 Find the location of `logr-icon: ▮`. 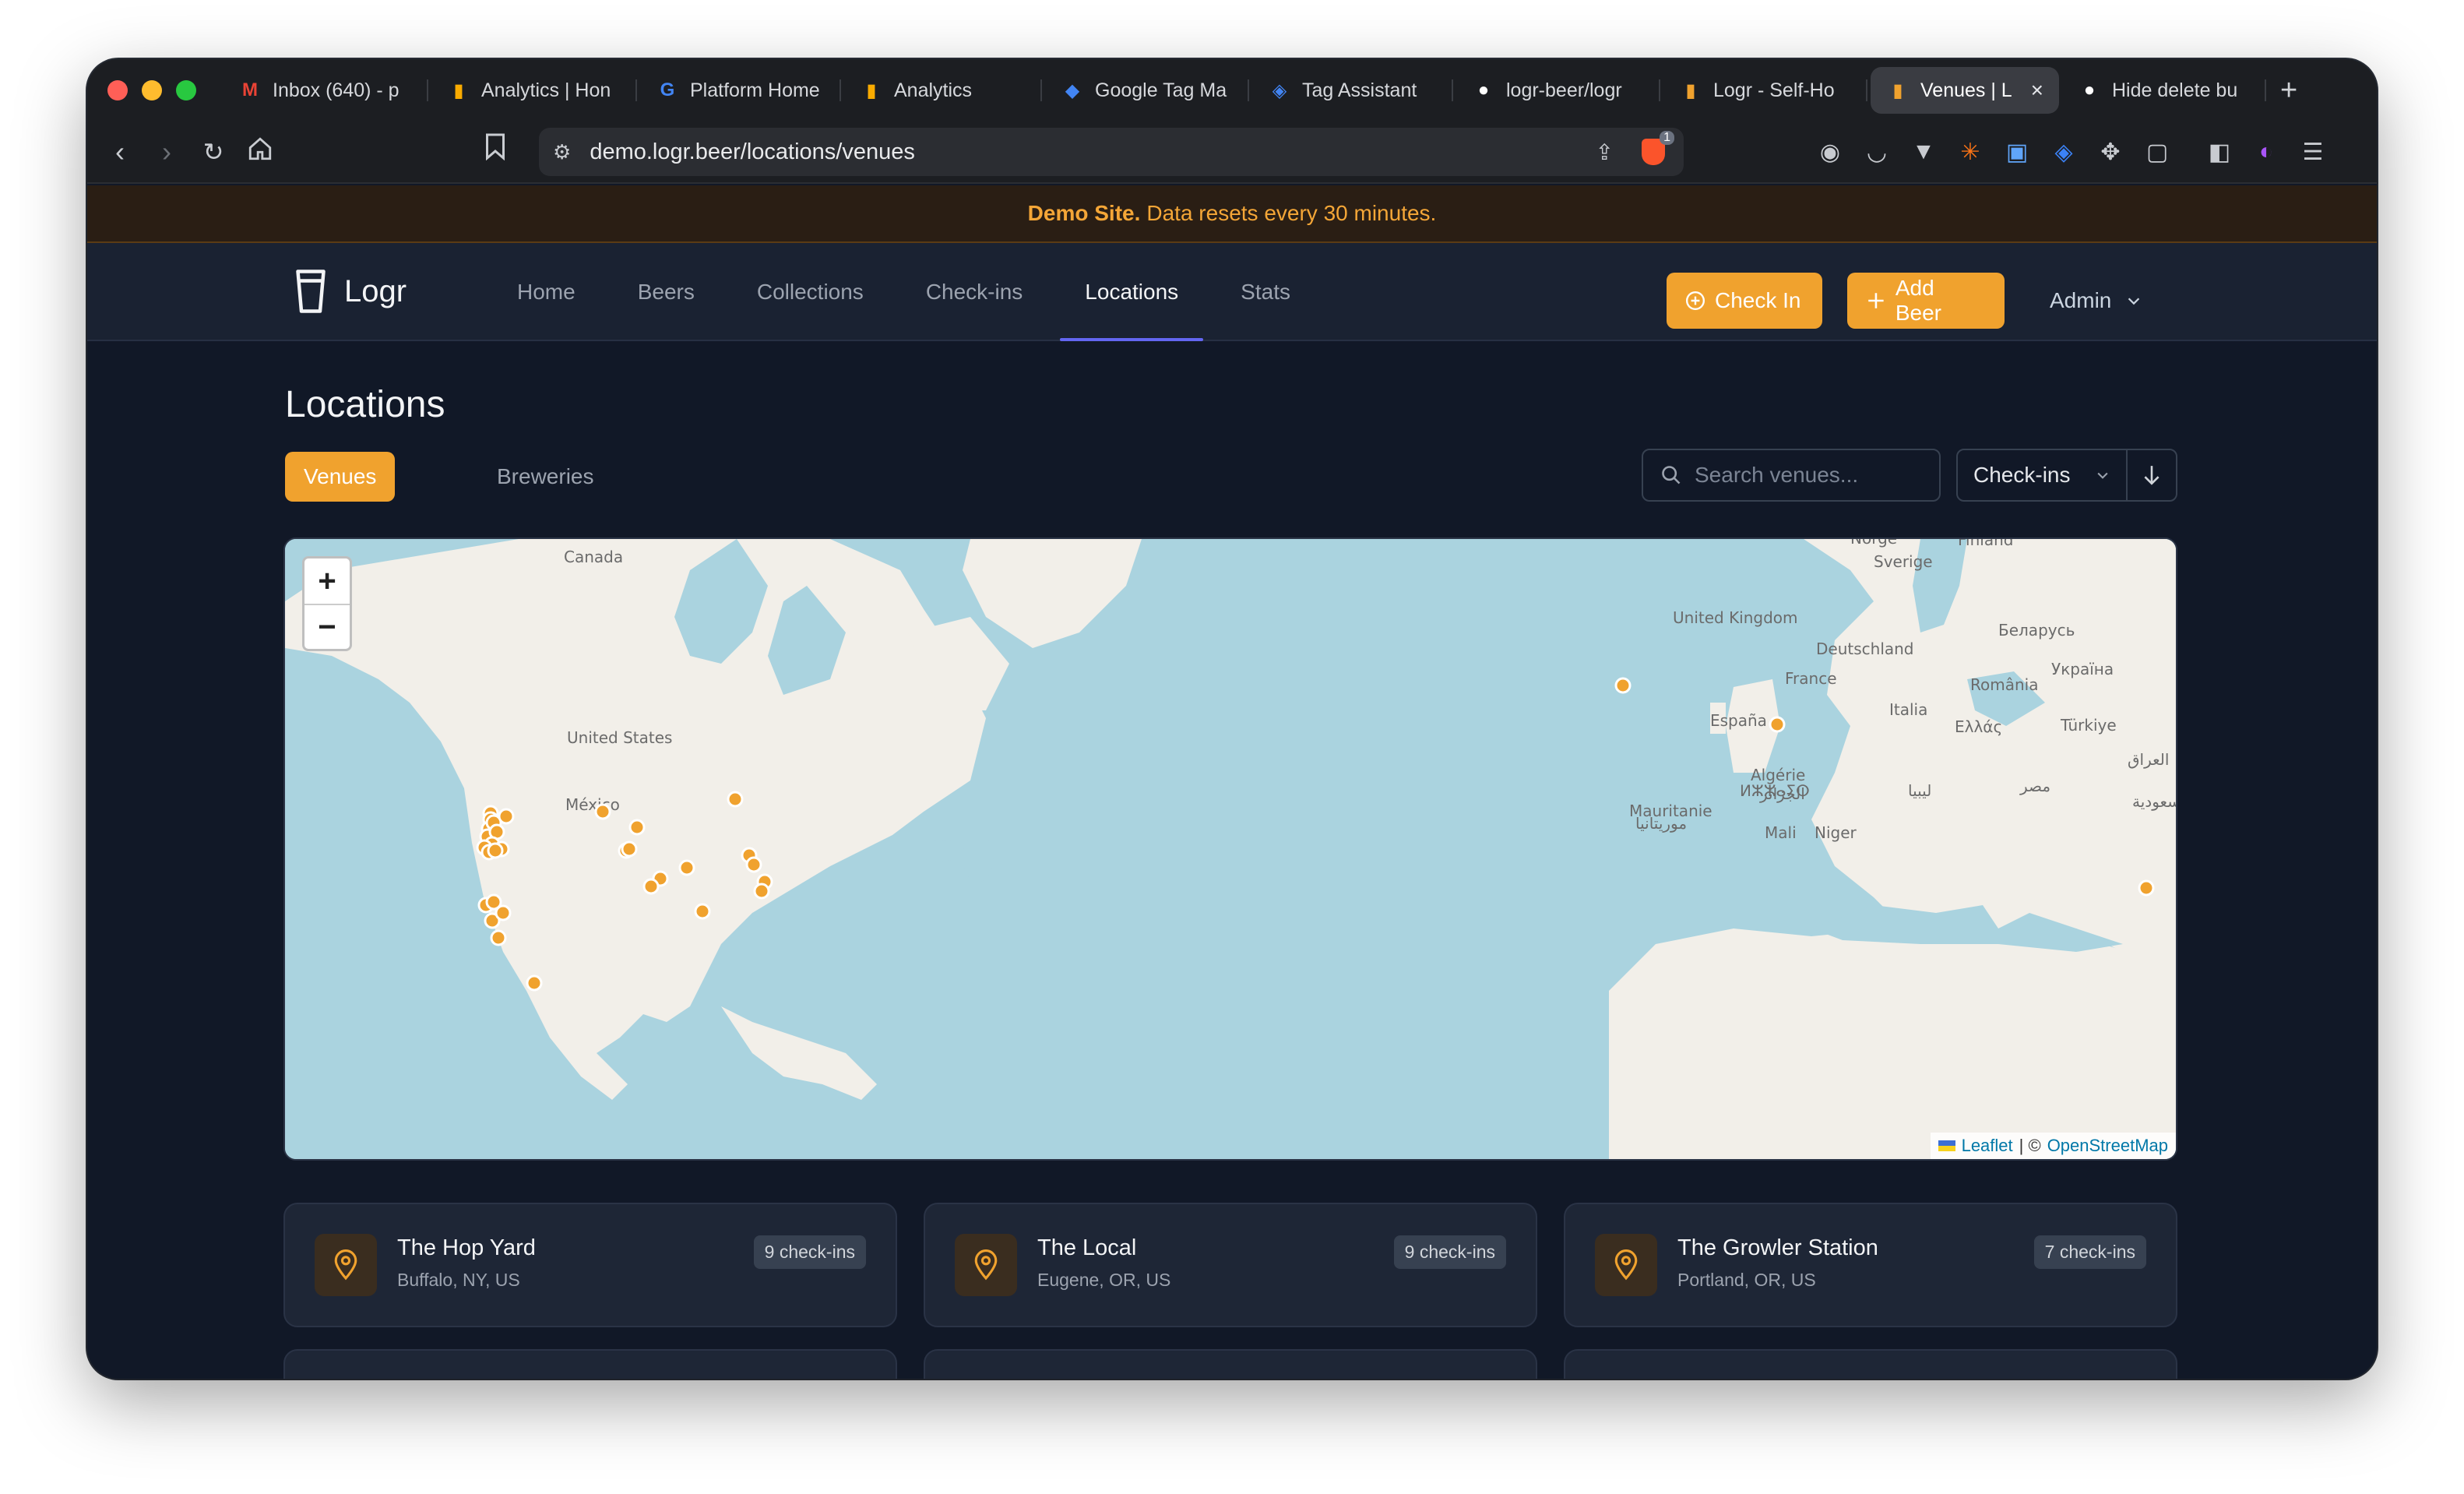

logr-icon: ▮ is located at coordinates (1897, 90).